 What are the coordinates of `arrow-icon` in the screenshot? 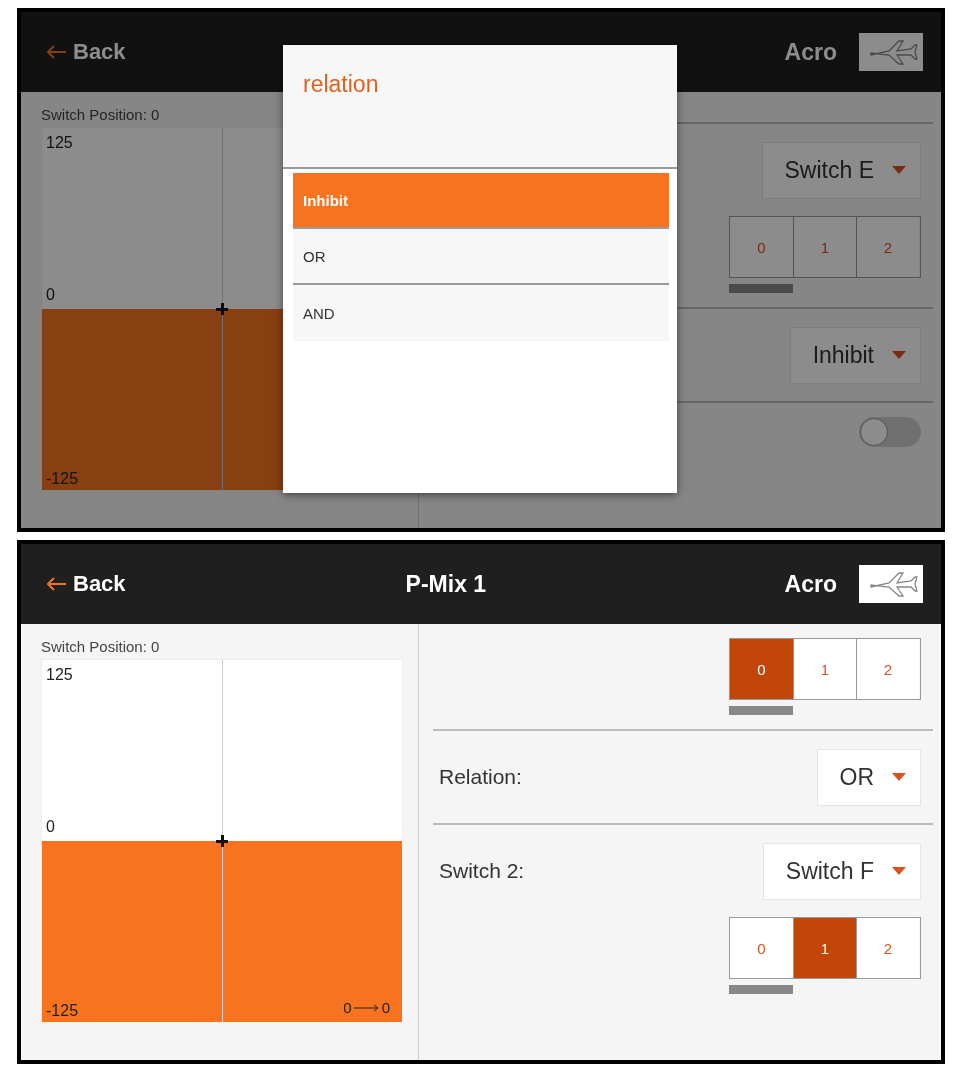 It's located at (366, 1007).